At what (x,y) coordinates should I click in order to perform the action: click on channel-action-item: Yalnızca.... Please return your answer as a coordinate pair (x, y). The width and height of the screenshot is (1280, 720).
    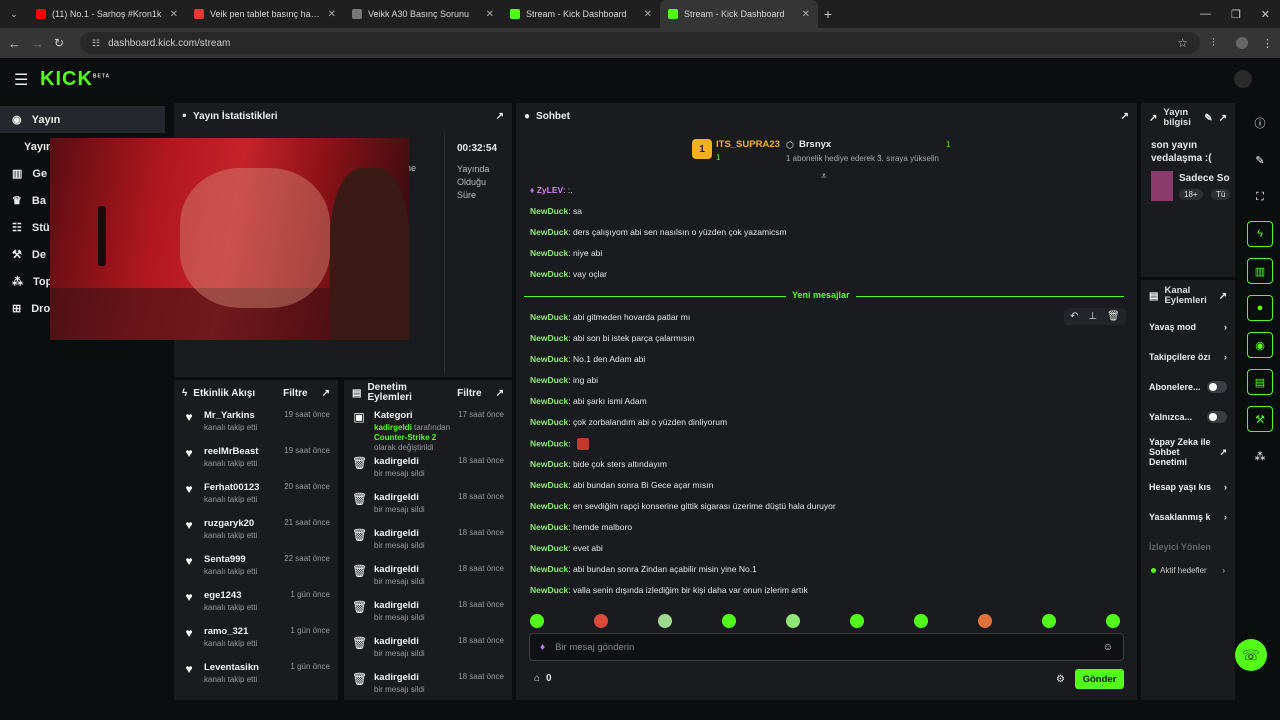
    Looking at the image, I should click on (1188, 417).